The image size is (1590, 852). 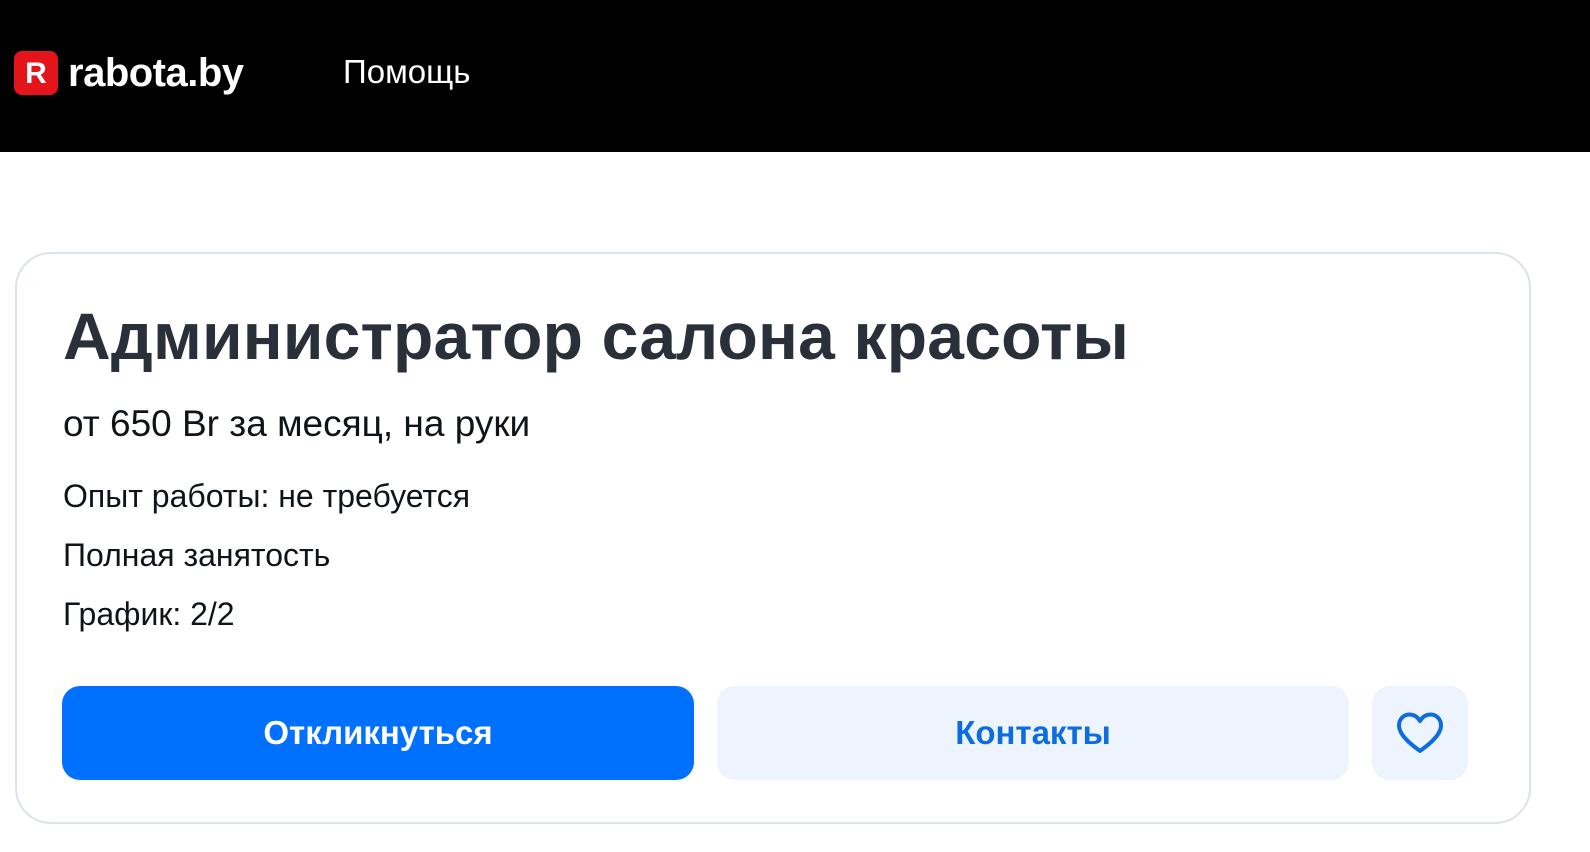 I want to click on heart-icon, so click(x=1420, y=732).